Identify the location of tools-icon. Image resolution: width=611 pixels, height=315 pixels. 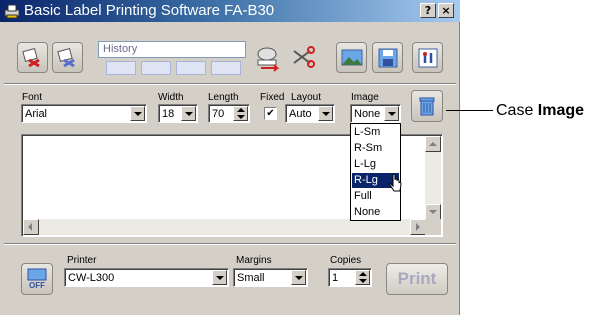
(428, 58).